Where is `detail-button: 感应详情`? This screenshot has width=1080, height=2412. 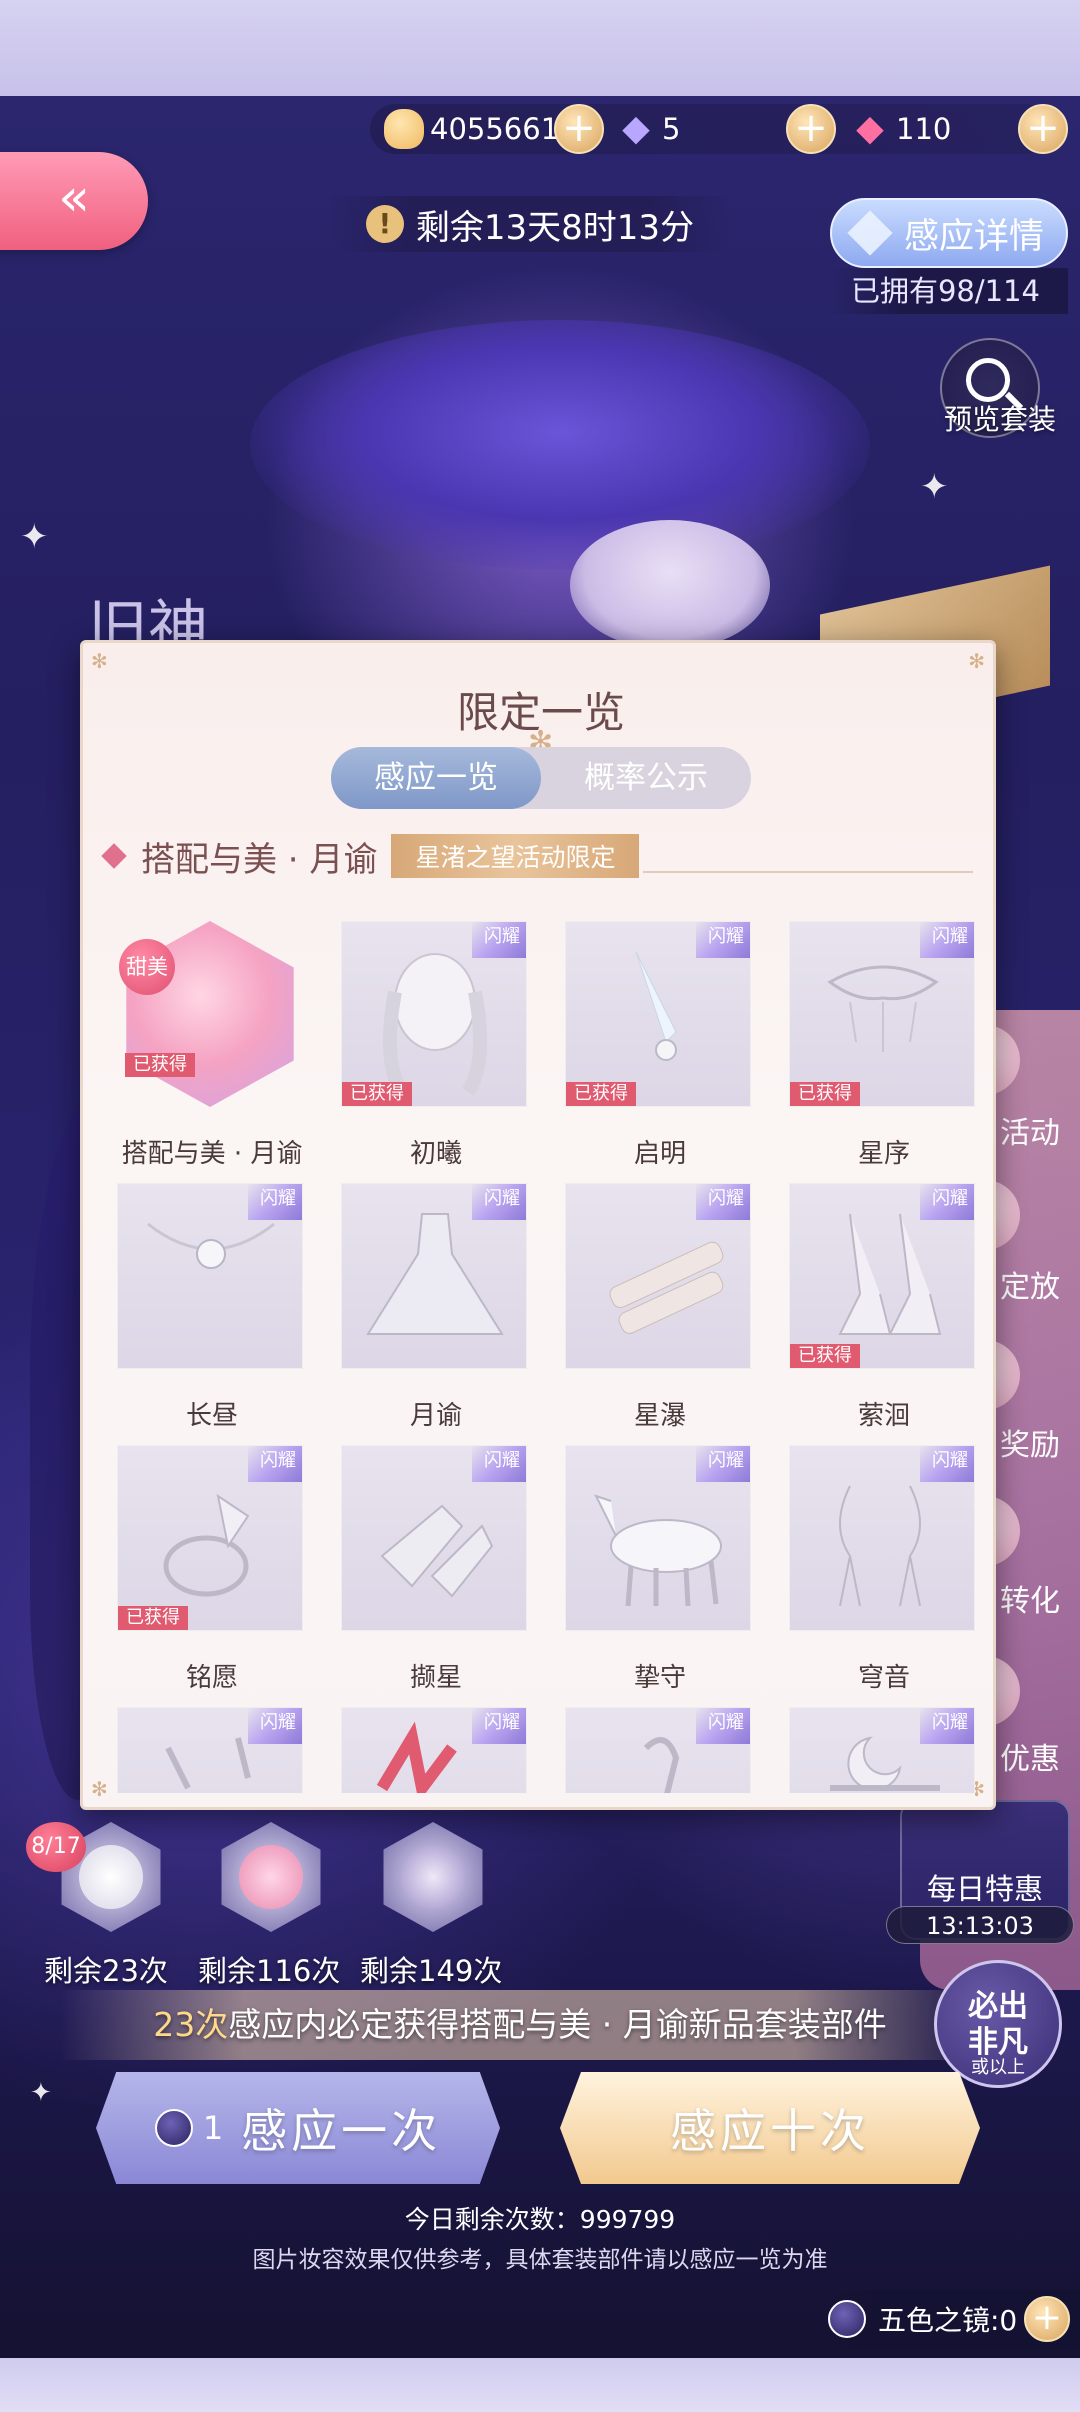 detail-button: 感应详情 is located at coordinates (949, 233).